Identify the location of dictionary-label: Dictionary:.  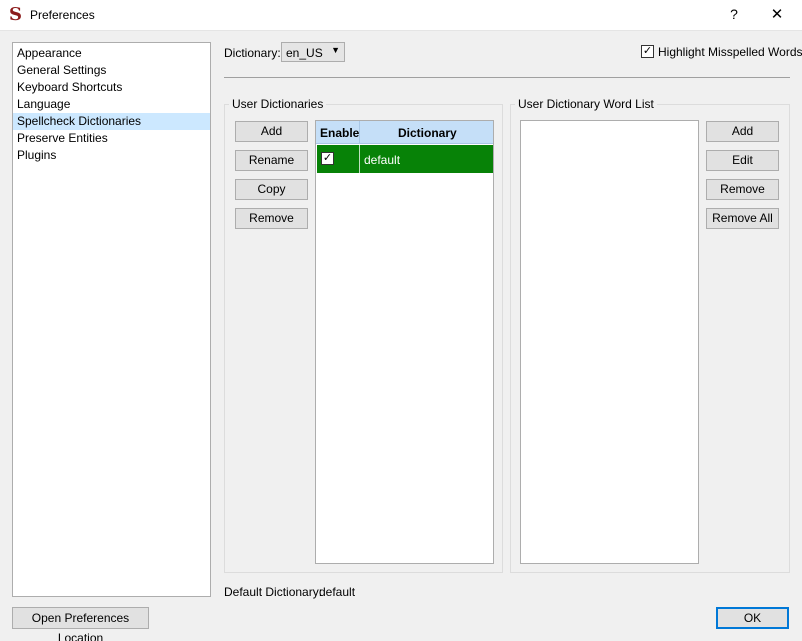
(252, 53).